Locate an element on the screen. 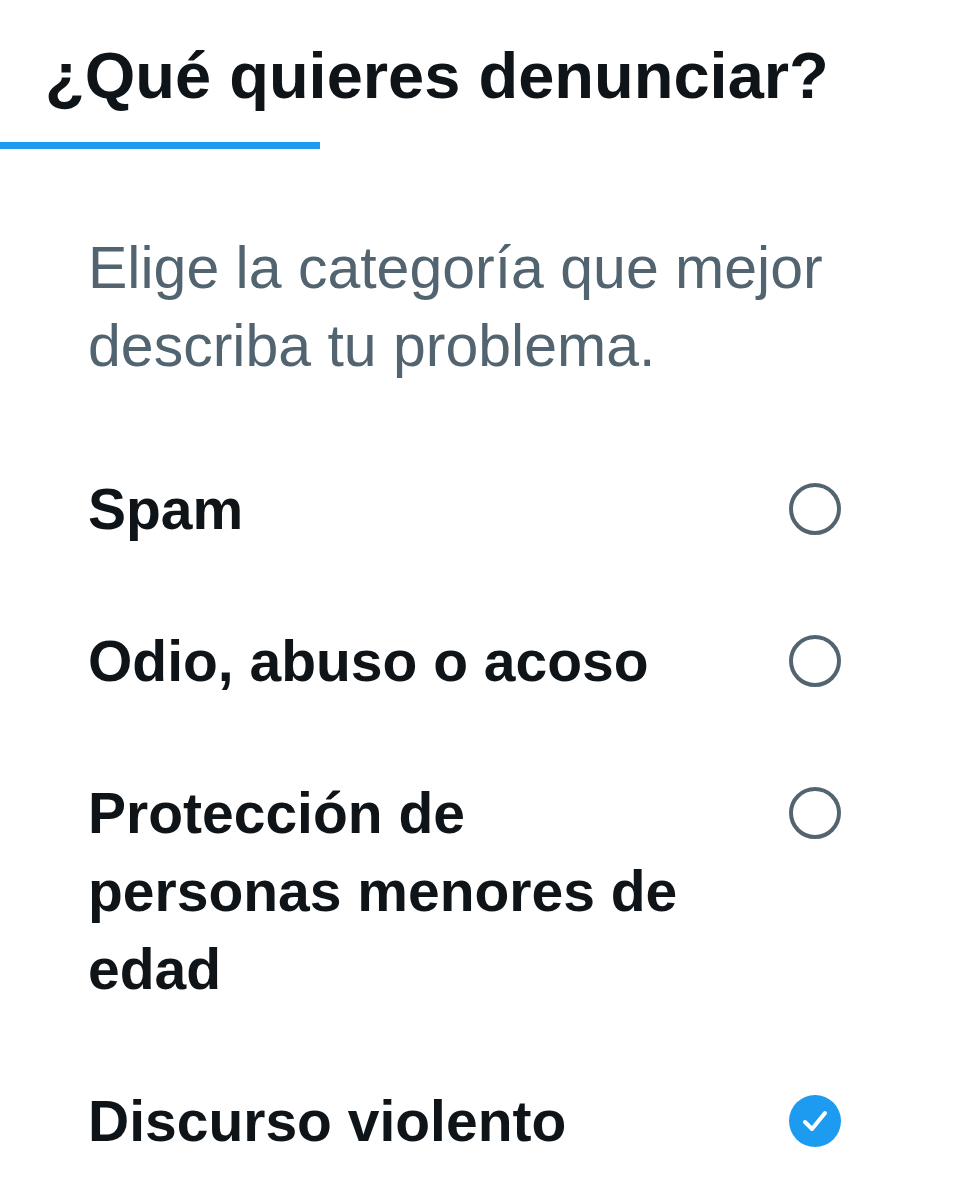 The image size is (972, 1200). radio-checked-icon is located at coordinates (815, 1121).